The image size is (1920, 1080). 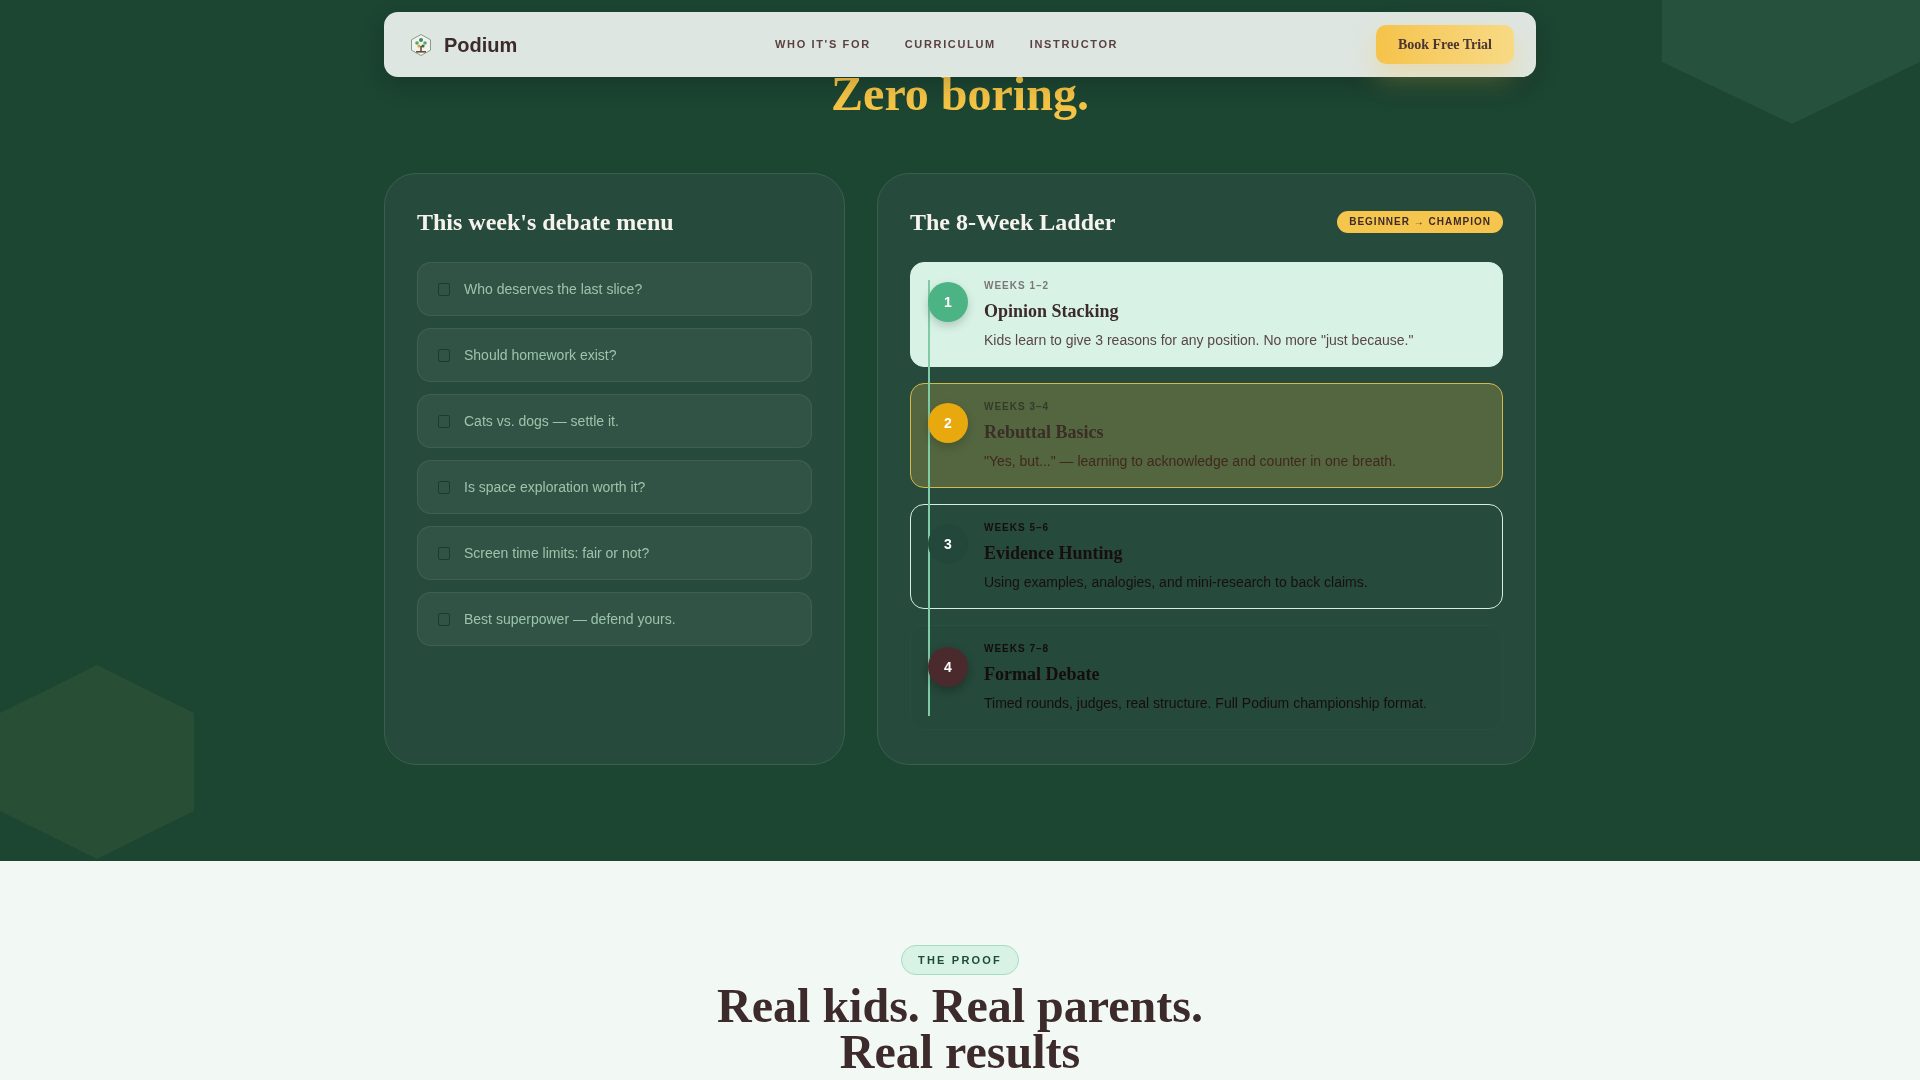 I want to click on card-title: This week's debate menu, so click(x=546, y=222).